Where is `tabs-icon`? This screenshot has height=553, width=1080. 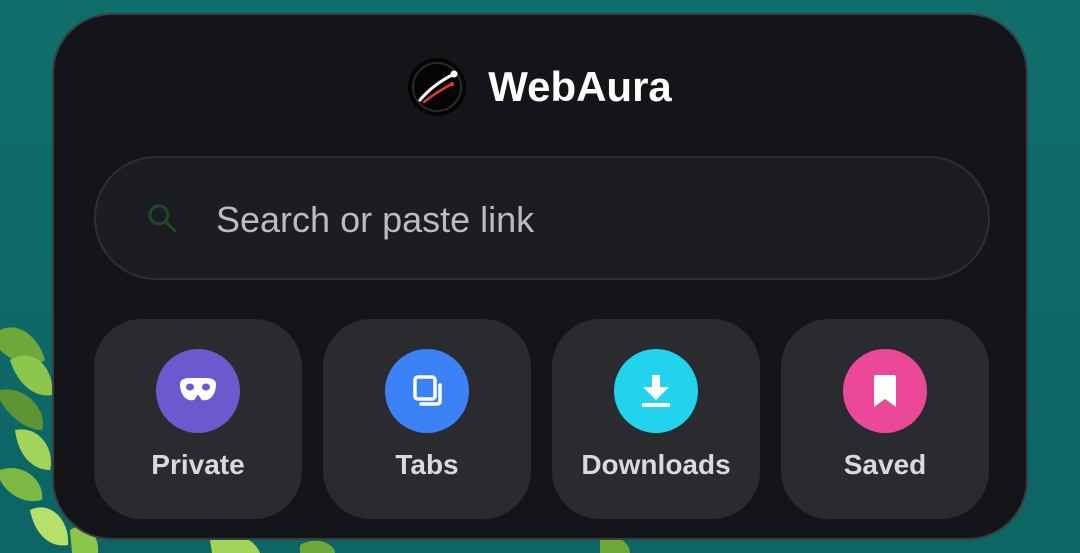
tabs-icon is located at coordinates (427, 390).